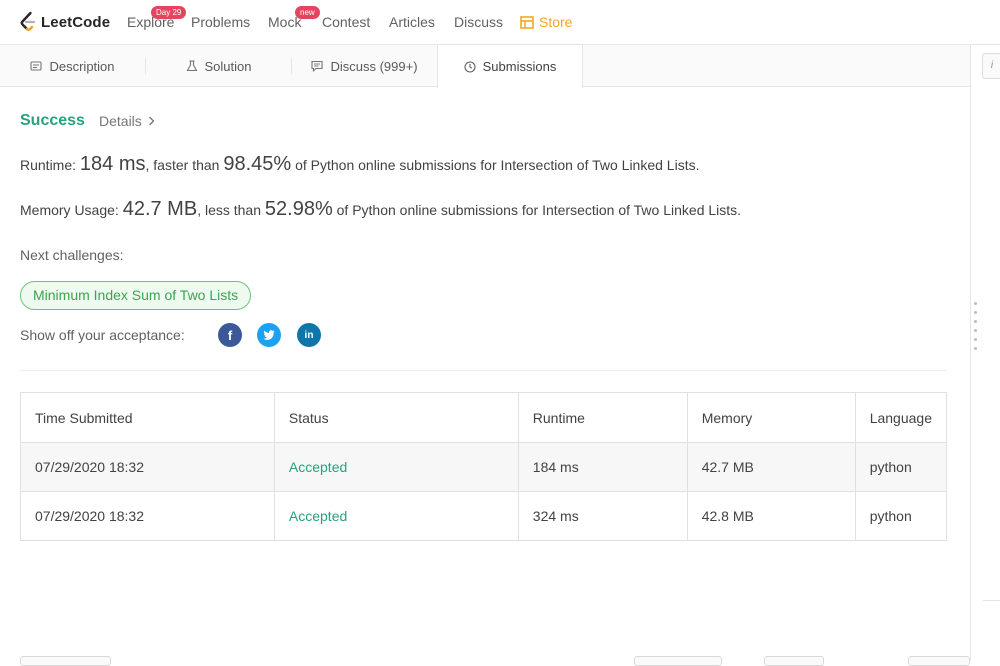 Image resolution: width=1000 pixels, height=666 pixels. I want to click on editor-panel-edge: i, so click(985, 352).